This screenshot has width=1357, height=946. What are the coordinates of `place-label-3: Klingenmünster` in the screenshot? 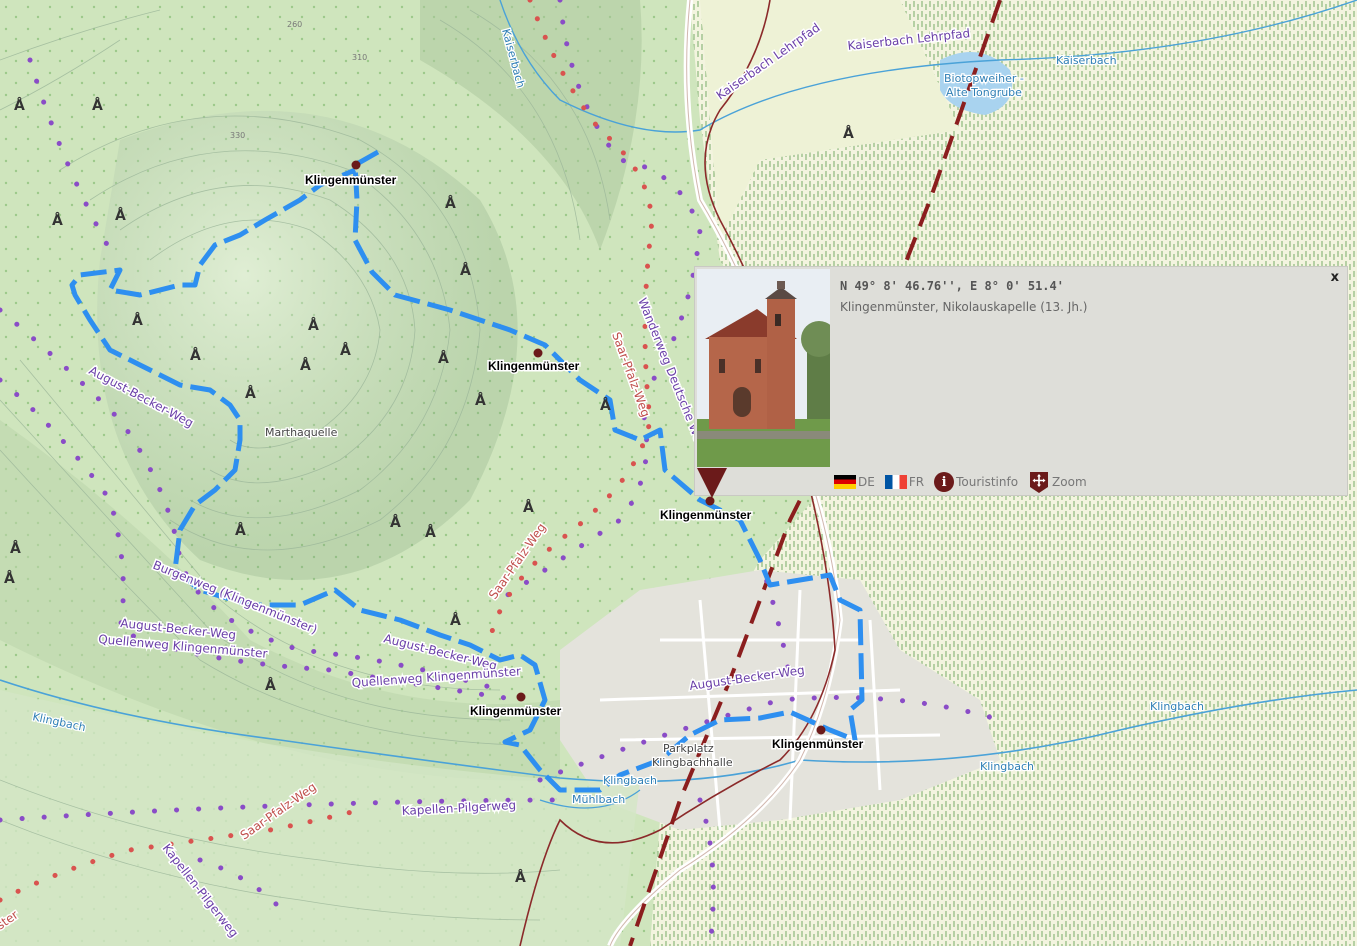 It's located at (706, 515).